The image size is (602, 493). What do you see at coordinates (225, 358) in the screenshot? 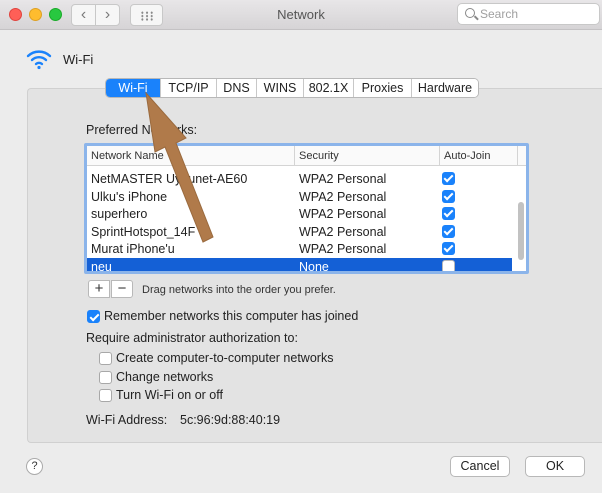
I see `create-c2c-networks-label: Create computer-to-computer networks` at bounding box center [225, 358].